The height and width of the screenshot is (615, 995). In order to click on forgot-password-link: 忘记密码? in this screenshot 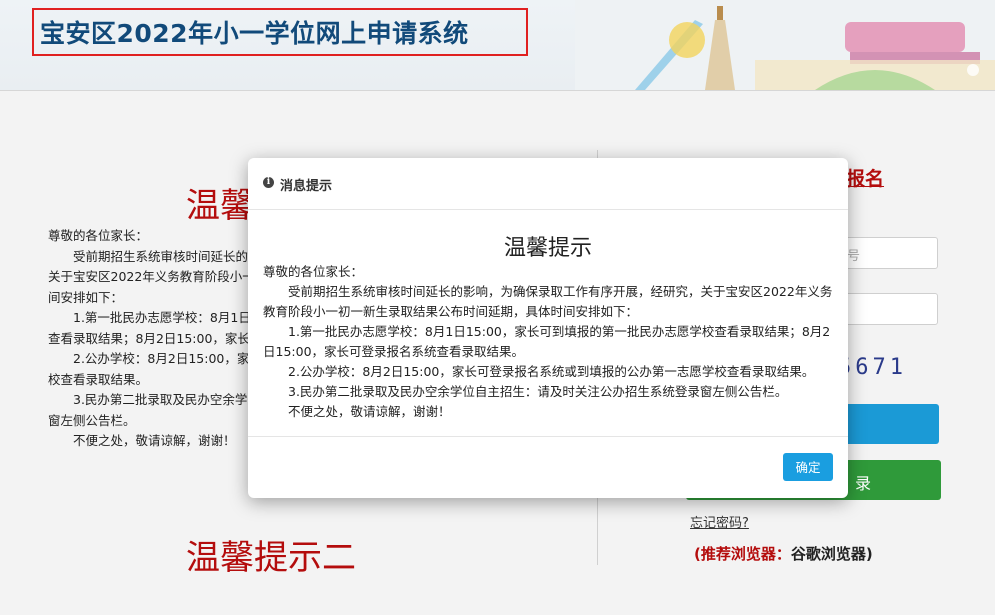, I will do `click(719, 521)`.